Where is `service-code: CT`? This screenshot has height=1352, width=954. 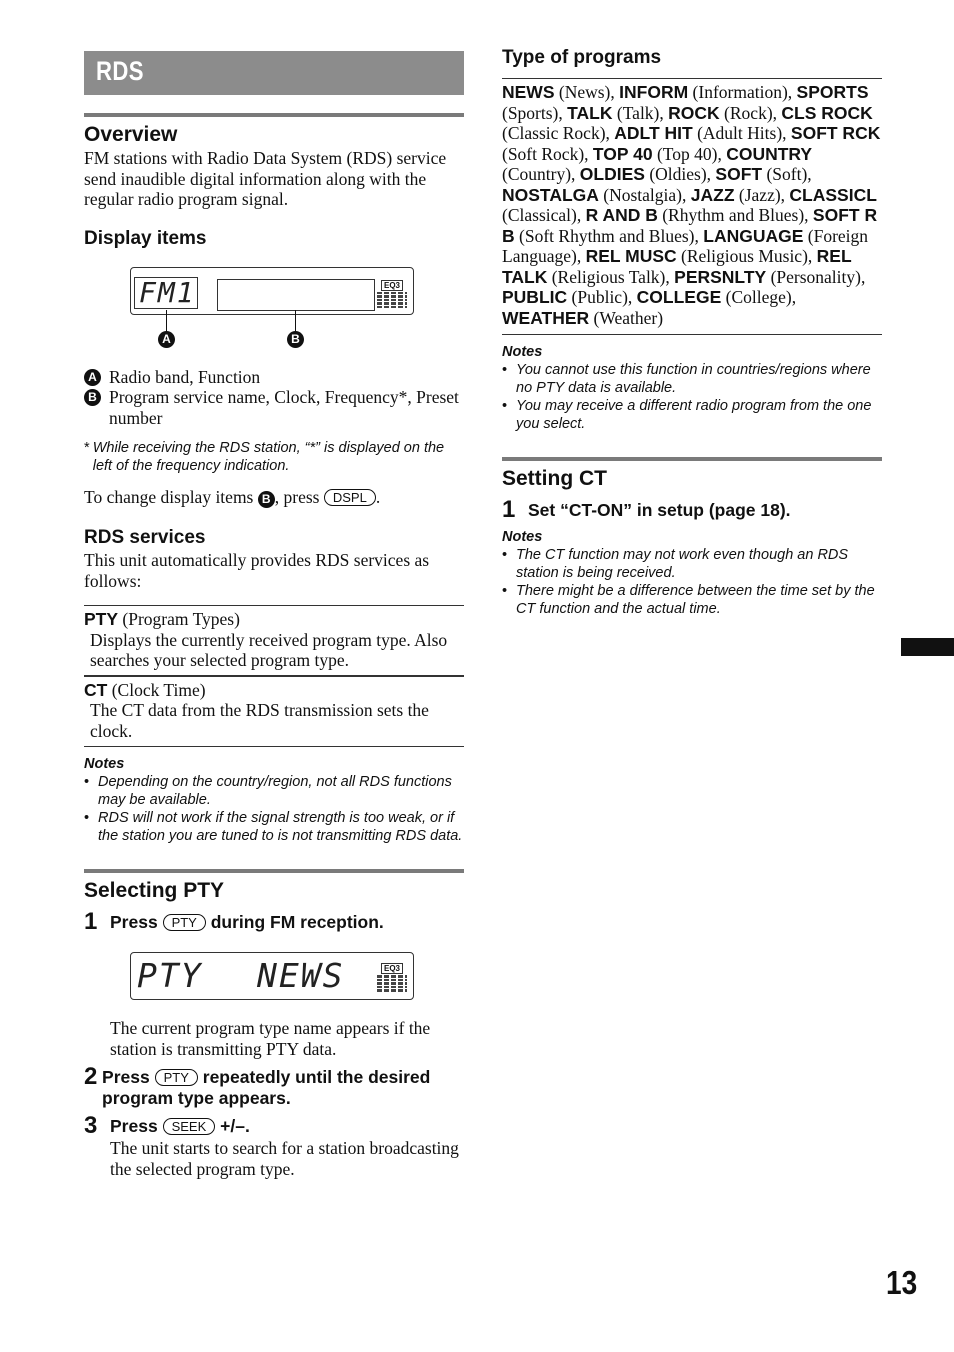 service-code: CT is located at coordinates (96, 689).